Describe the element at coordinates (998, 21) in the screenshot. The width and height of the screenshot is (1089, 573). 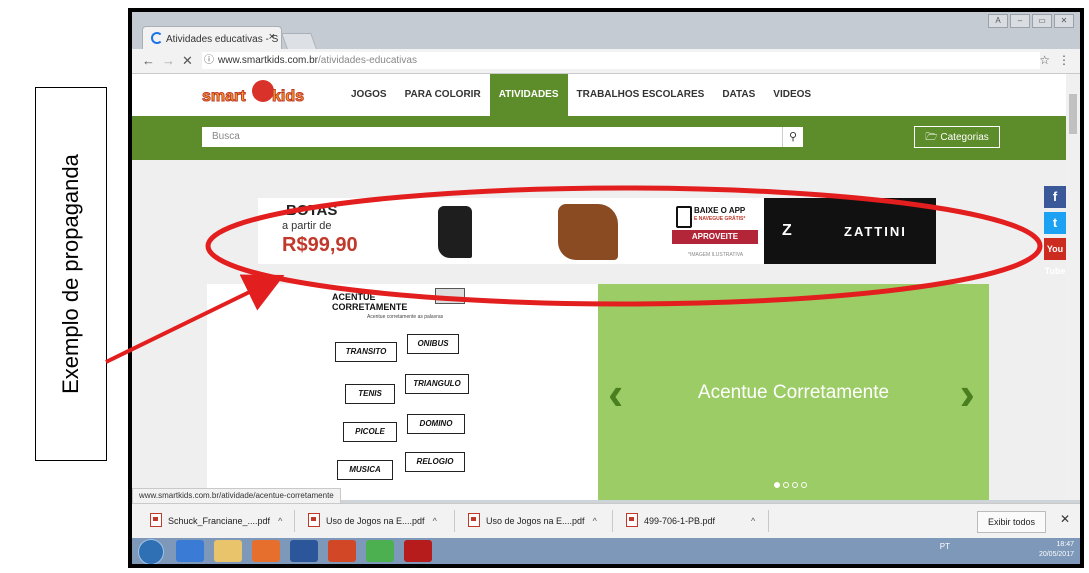
I see `user-button: A` at that location.